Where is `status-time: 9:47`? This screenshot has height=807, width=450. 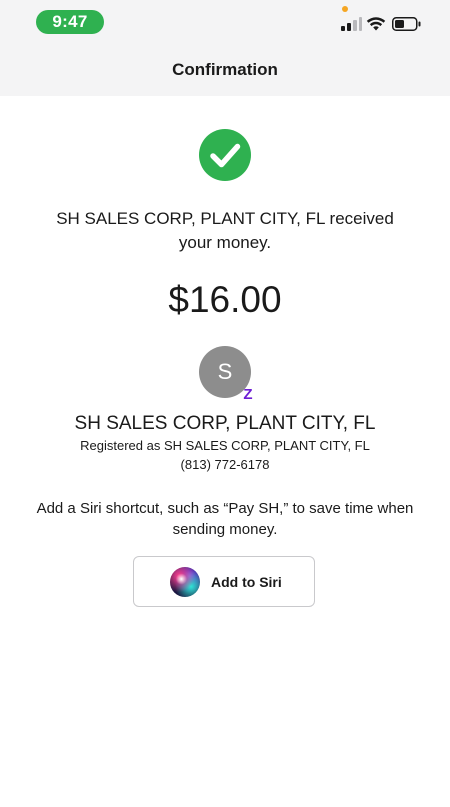 status-time: 9:47 is located at coordinates (70, 22).